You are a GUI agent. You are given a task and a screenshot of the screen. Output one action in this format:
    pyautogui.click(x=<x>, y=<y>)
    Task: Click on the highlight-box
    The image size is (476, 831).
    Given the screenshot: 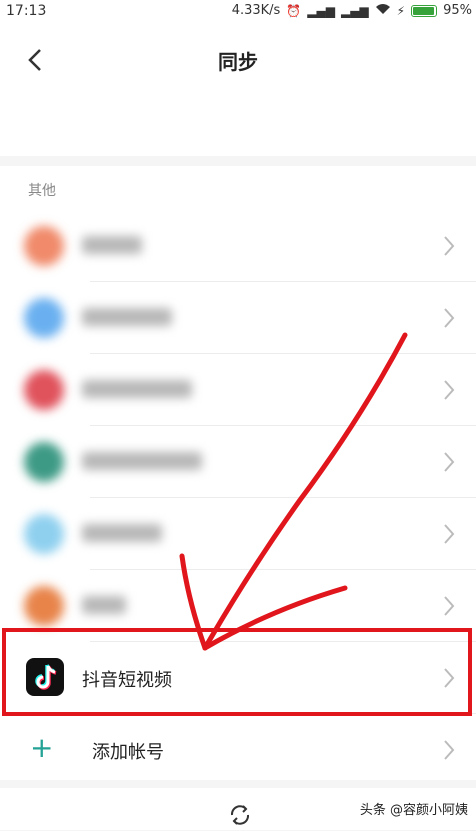 What is the action you would take?
    pyautogui.click(x=237, y=672)
    